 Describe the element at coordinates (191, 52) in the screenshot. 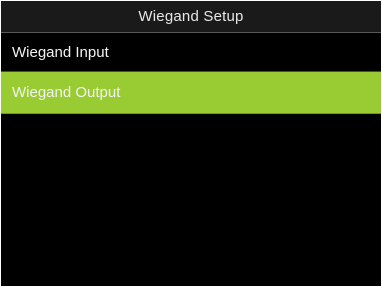

I see `menu-item-wiegand-input: Wiegand Input` at that location.